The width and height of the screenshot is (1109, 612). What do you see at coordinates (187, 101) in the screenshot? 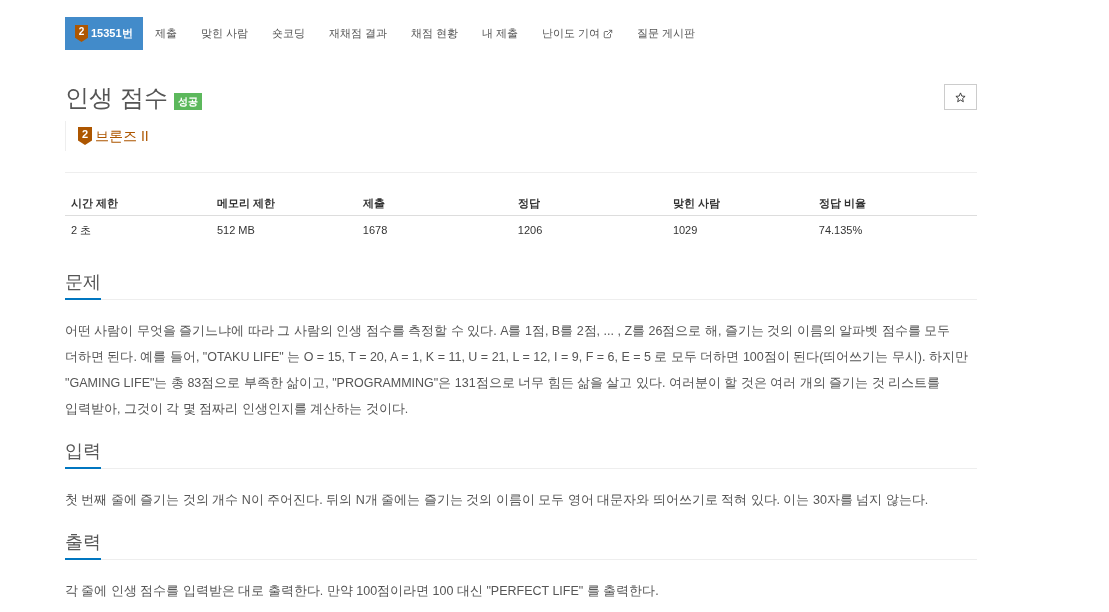
I see `result-badge: 성공` at bounding box center [187, 101].